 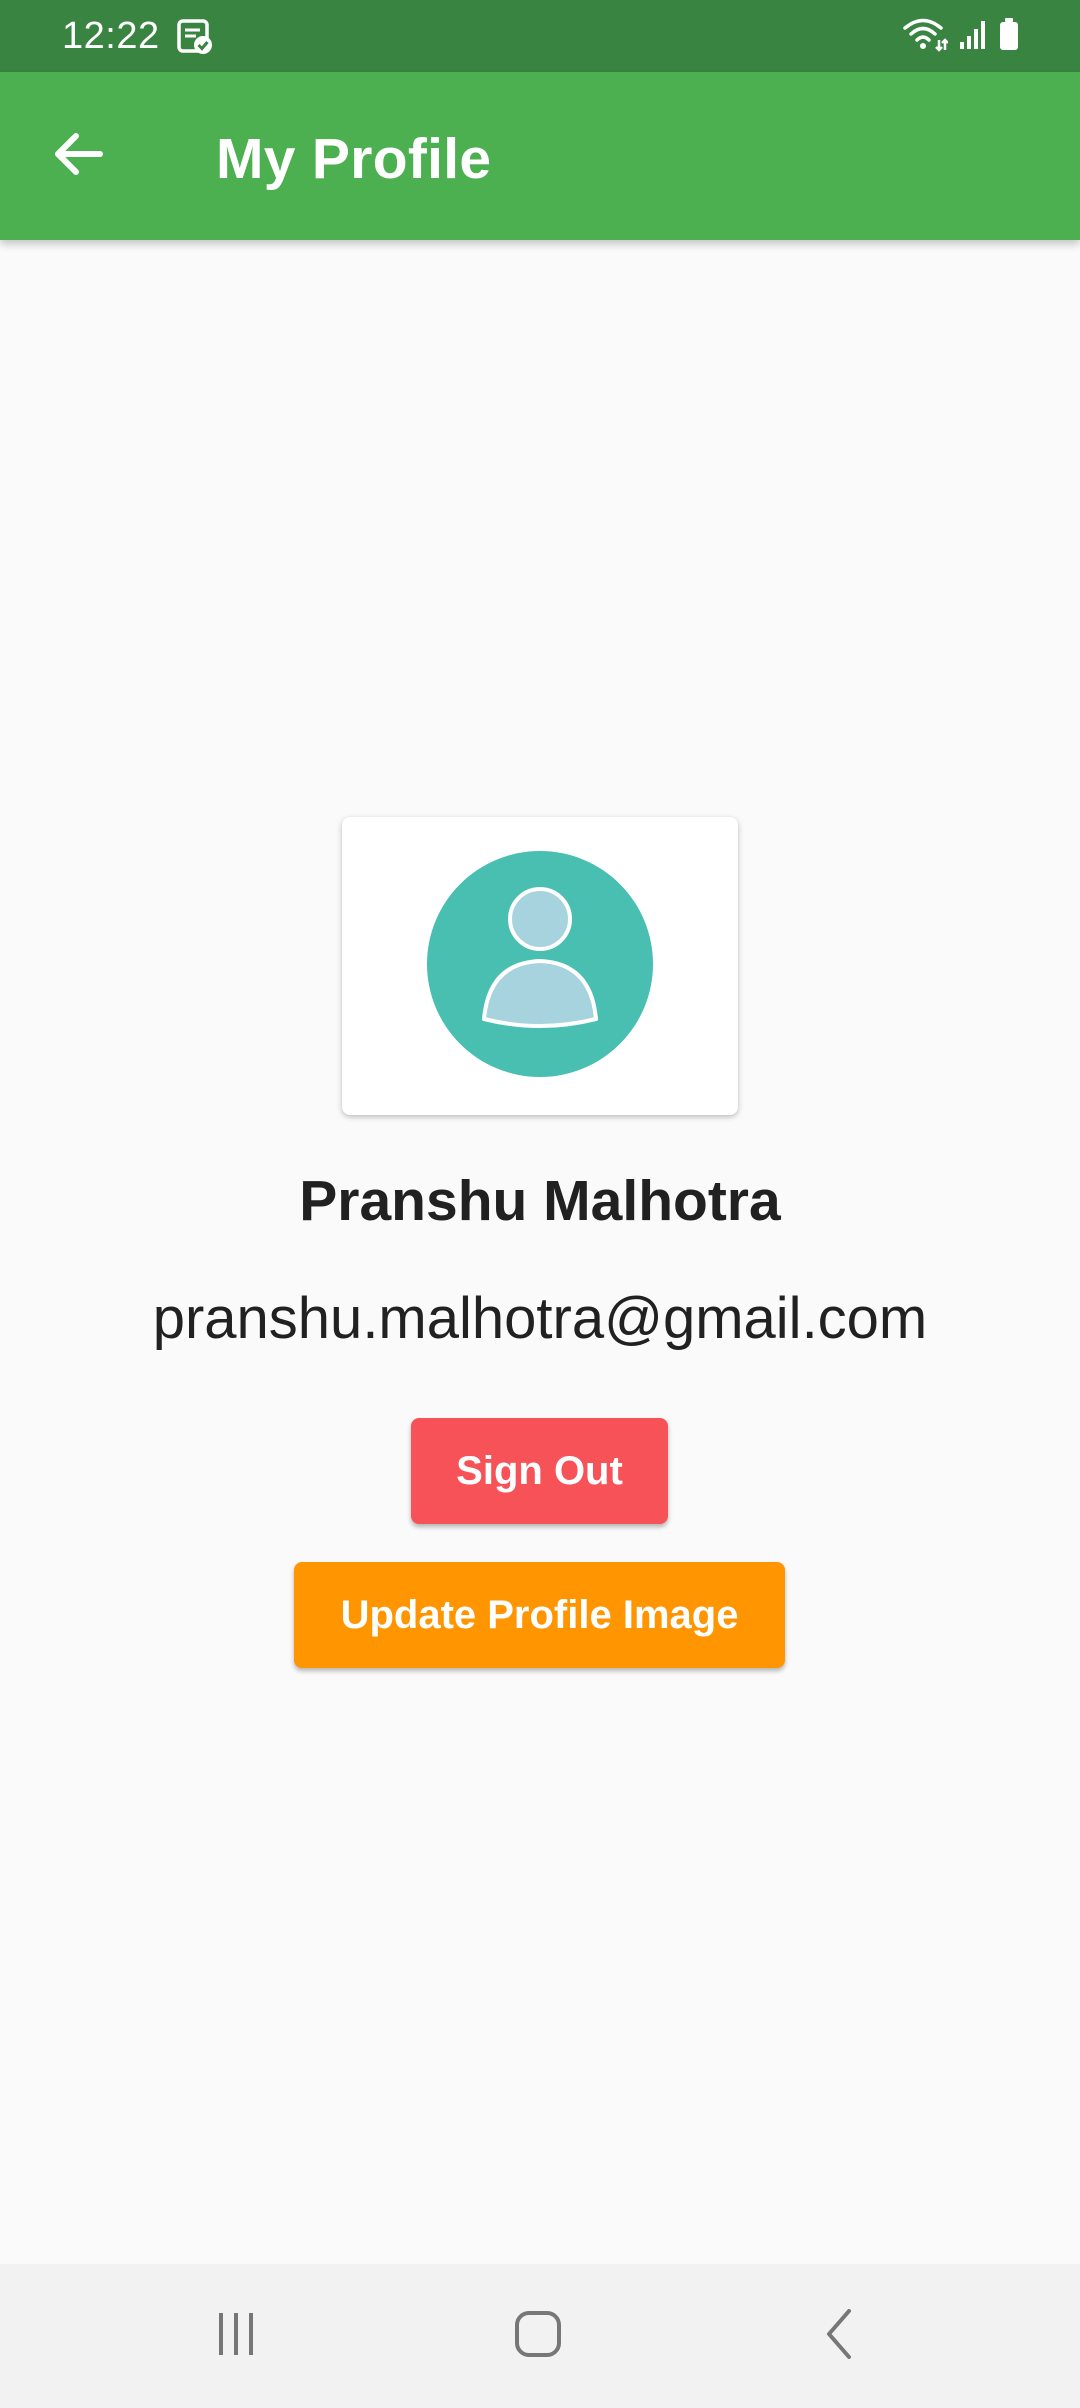 I want to click on wifi-icon, so click(x=925, y=36).